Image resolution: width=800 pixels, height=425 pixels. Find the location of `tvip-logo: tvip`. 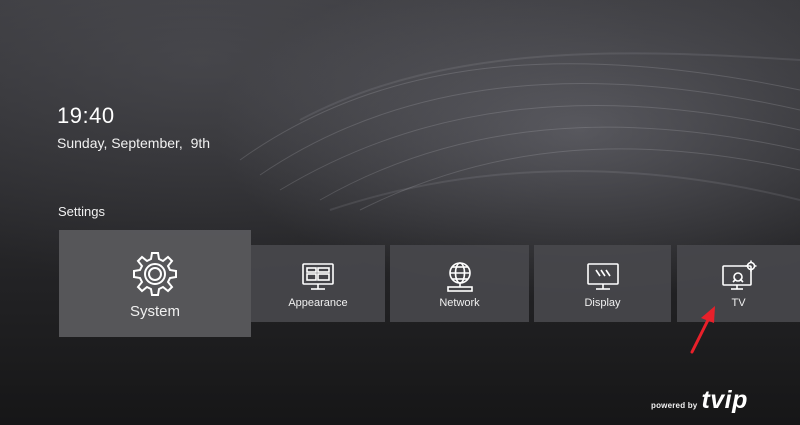

tvip-logo: tvip is located at coordinates (724, 400).